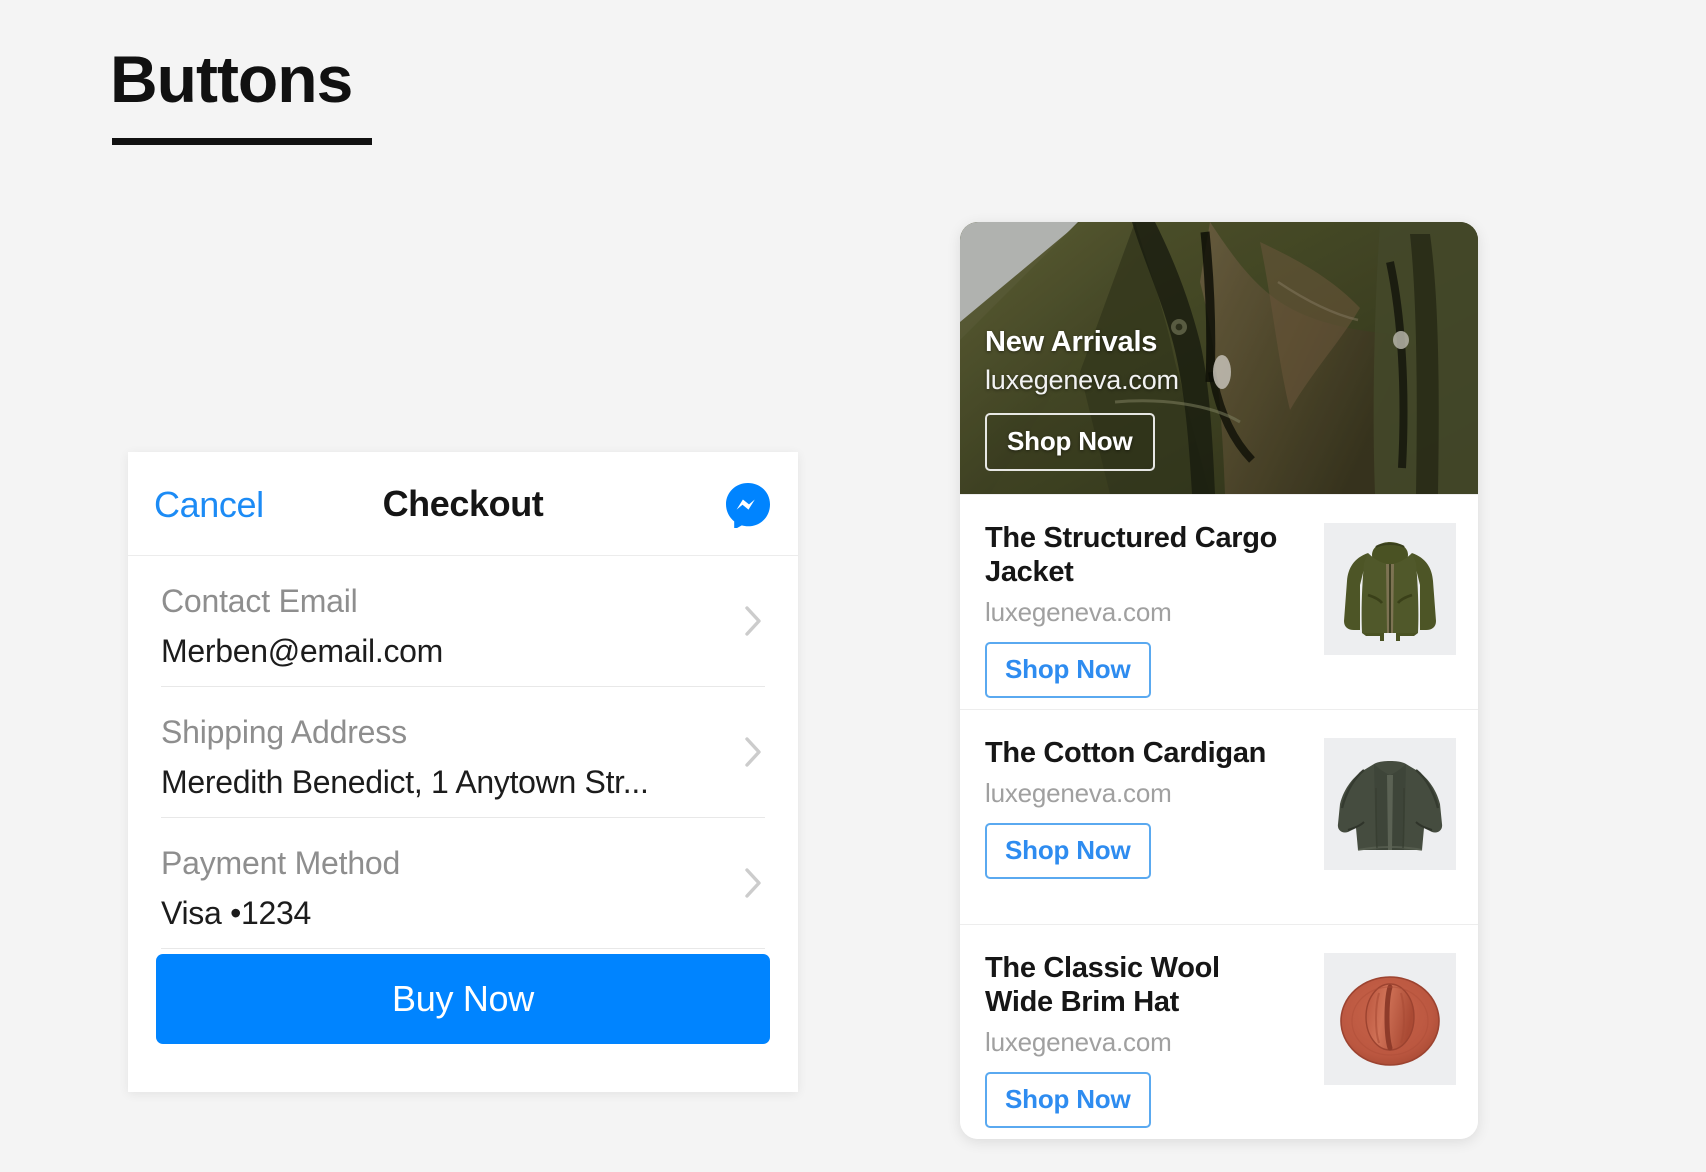 Image resolution: width=1706 pixels, height=1172 pixels. I want to click on row-label: Payment Method, so click(281, 863).